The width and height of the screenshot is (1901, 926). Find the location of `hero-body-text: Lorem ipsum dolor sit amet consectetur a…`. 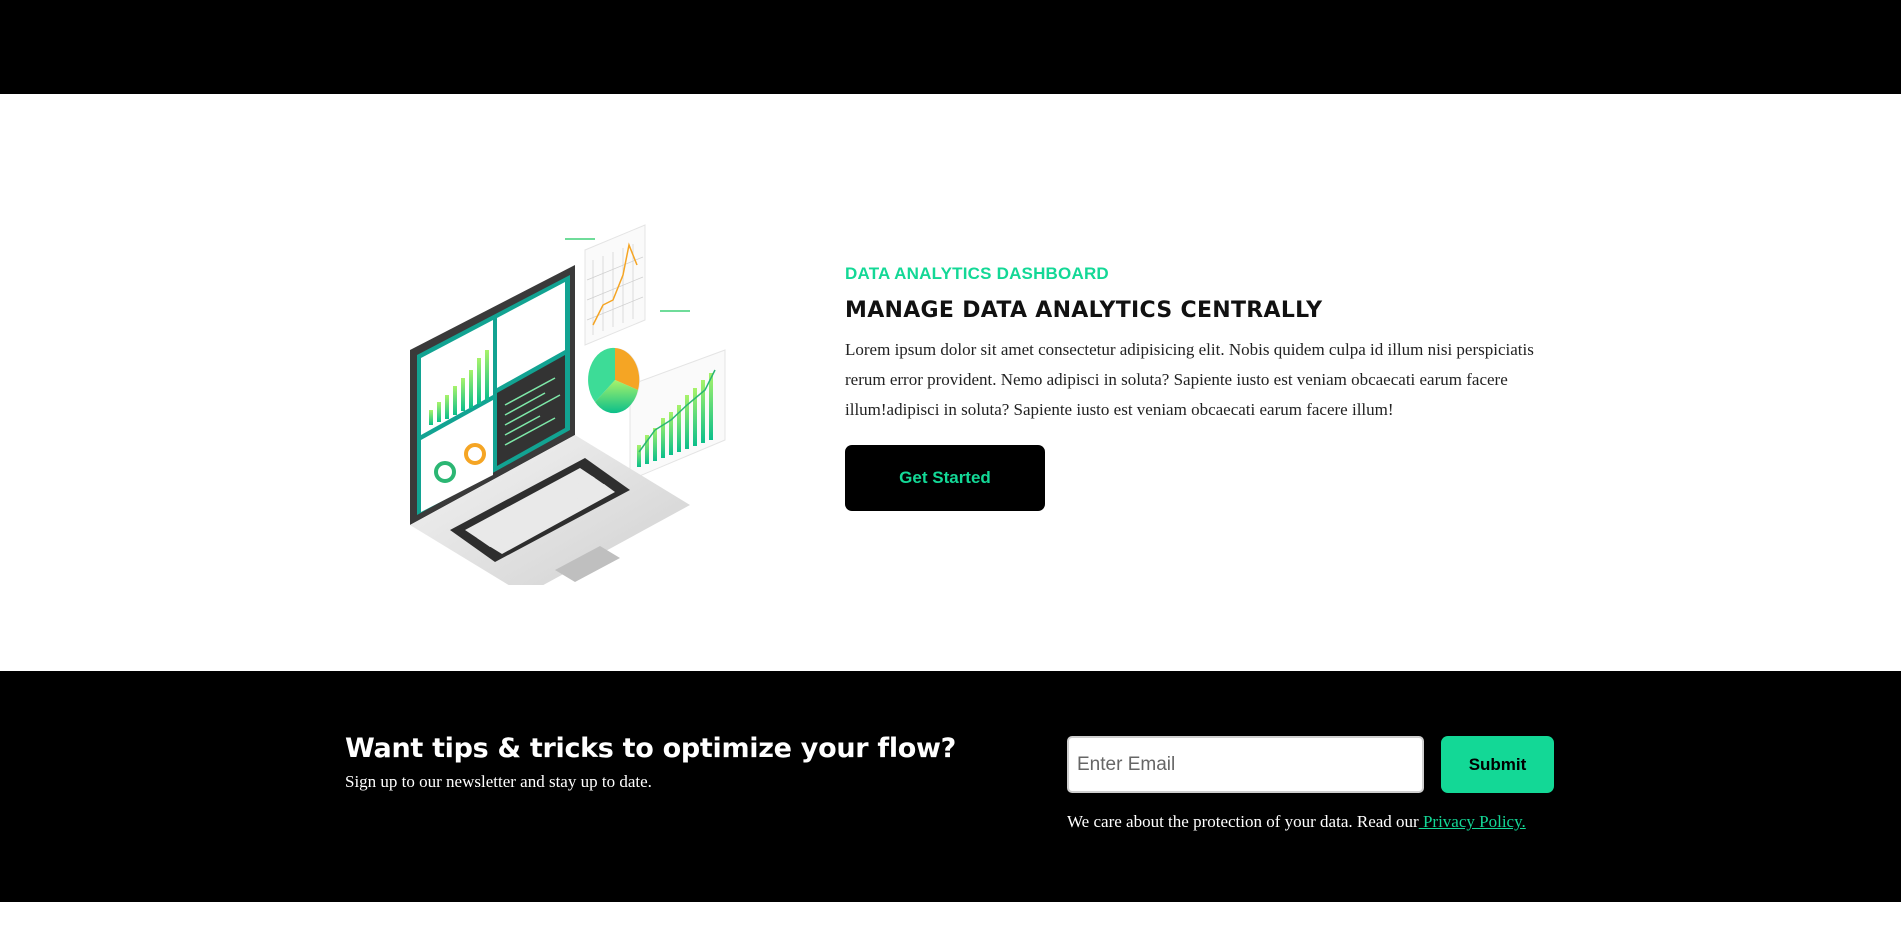

hero-body-text: Lorem ipsum dolor sit amet consectetur a… is located at coordinates (1189, 379).